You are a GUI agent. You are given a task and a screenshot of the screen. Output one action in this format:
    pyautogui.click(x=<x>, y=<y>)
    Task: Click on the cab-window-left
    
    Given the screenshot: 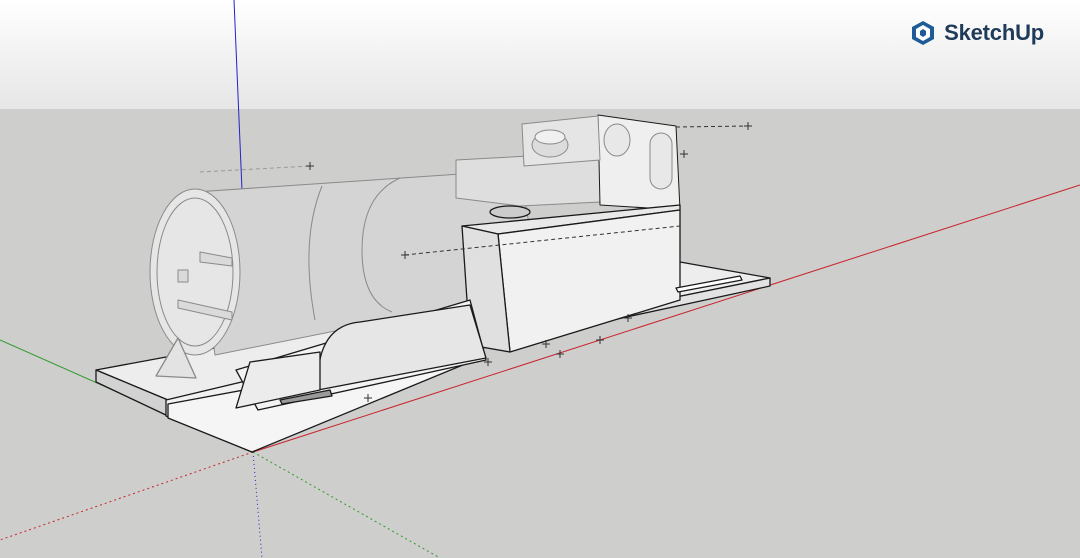 What is the action you would take?
    pyautogui.click(x=617, y=140)
    